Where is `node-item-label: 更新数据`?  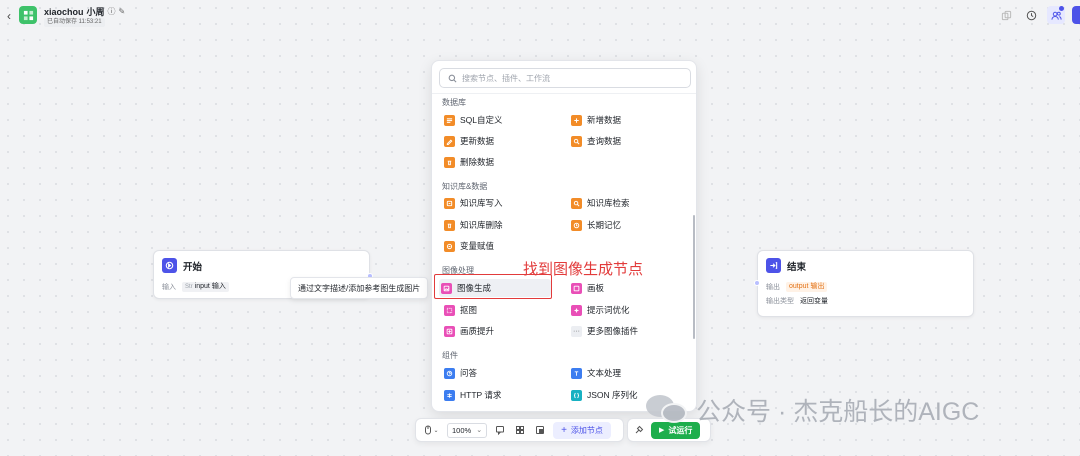 node-item-label: 更新数据 is located at coordinates (477, 141).